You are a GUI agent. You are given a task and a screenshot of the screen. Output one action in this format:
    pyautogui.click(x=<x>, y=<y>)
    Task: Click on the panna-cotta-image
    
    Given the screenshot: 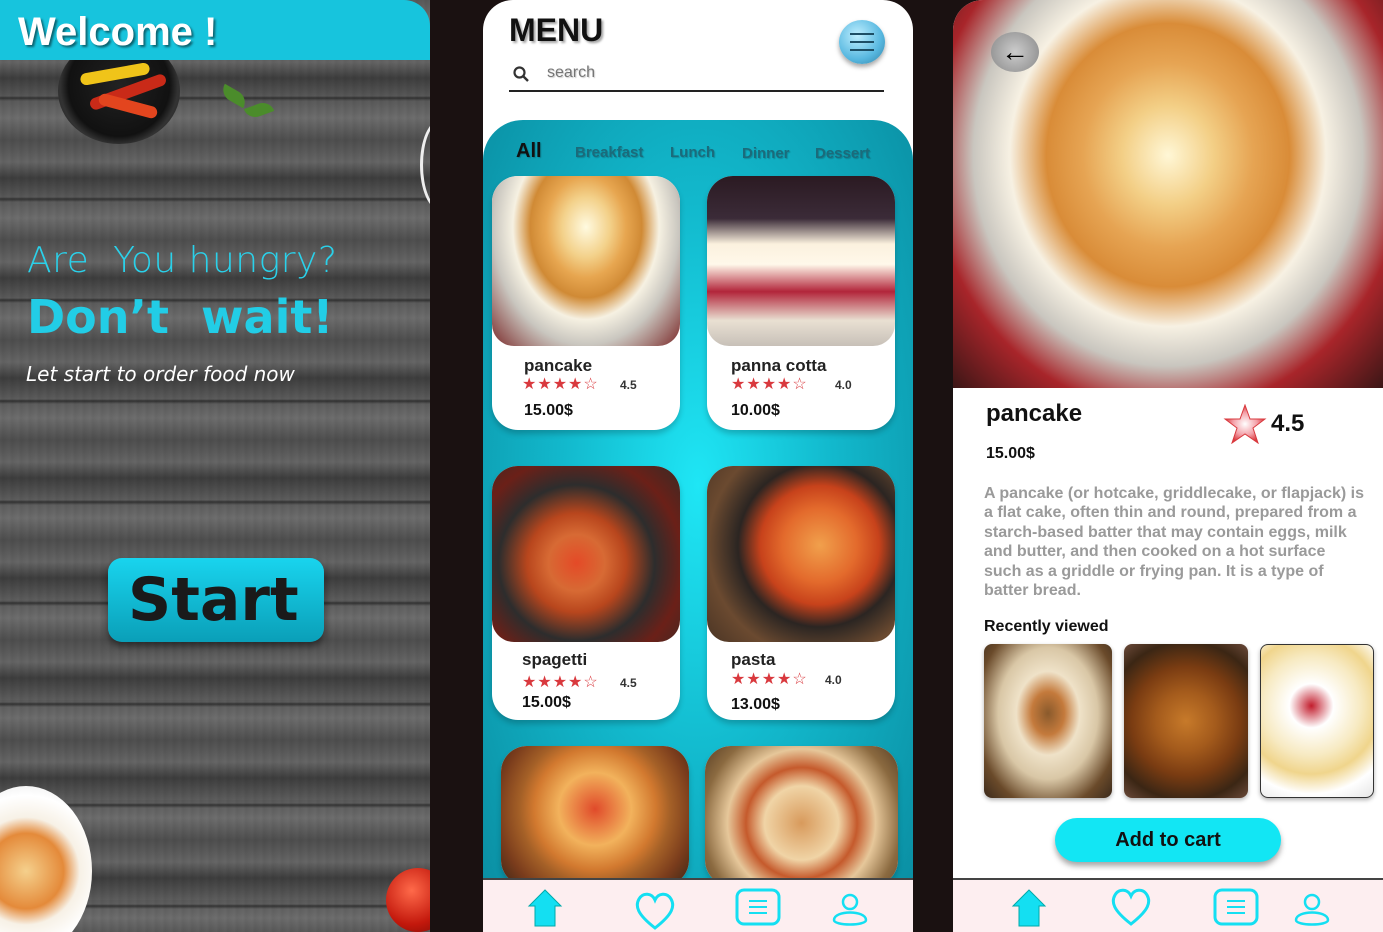 What is the action you would take?
    pyautogui.click(x=801, y=261)
    